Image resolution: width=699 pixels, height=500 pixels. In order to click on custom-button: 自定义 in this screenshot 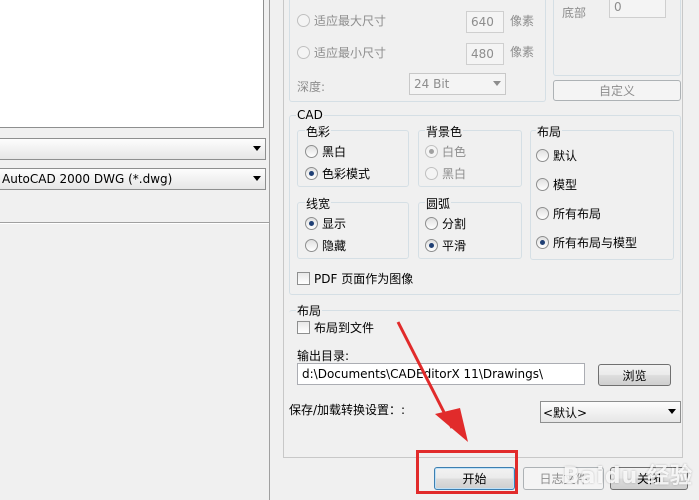, I will do `click(617, 90)`.